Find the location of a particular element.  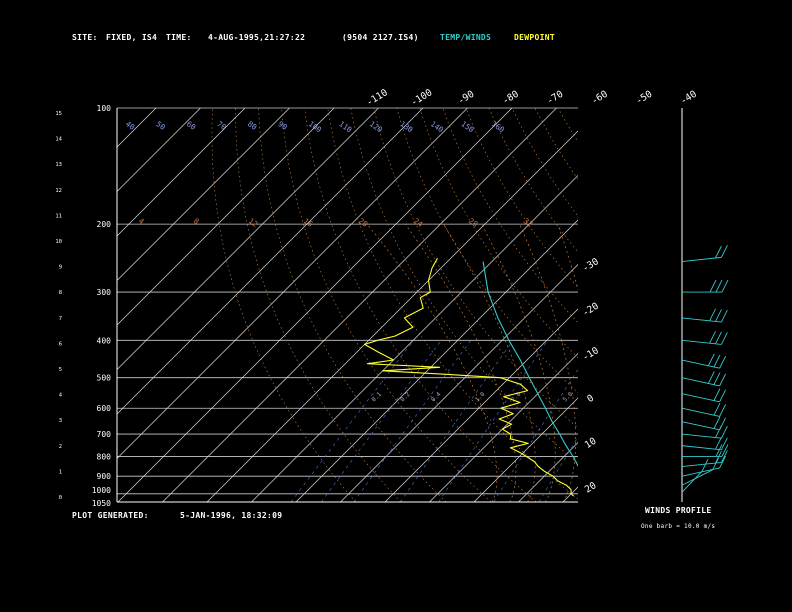

isotherm--20 is located at coordinates (481, 405).